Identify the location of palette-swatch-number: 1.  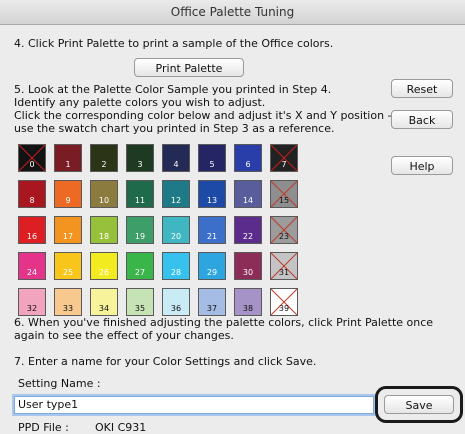
(68, 164).